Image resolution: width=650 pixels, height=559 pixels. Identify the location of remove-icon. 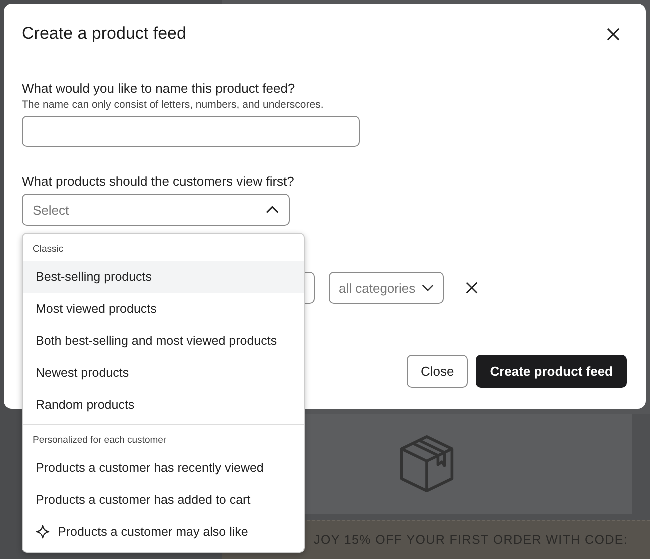
(472, 288).